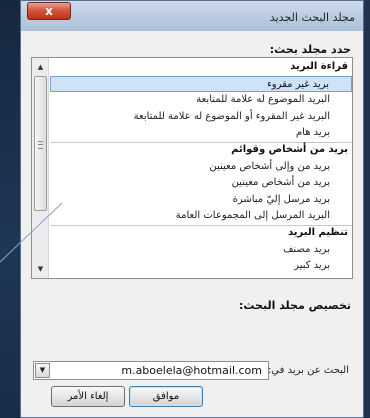 This screenshot has width=370, height=418. Describe the element at coordinates (191, 370) in the screenshot. I see `mailbox-value: m.aboelela@hotmail.com` at that location.